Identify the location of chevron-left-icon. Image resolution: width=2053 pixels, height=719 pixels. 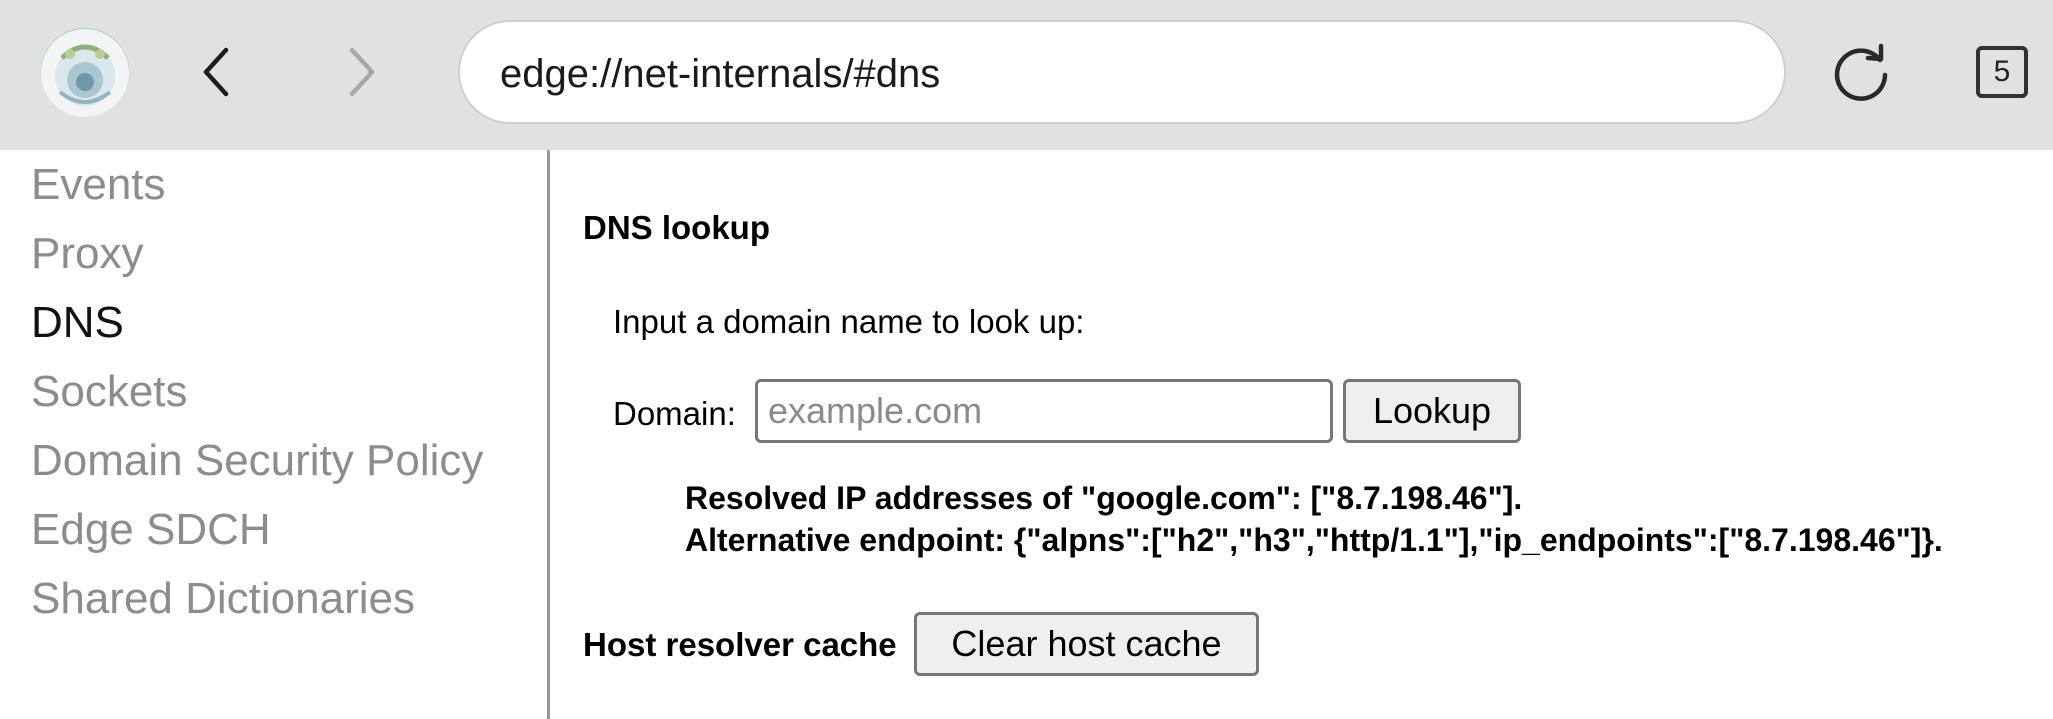
(216, 72).